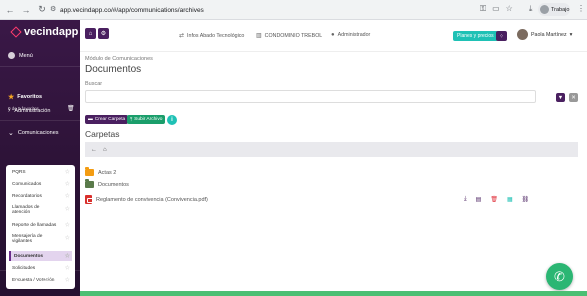 This screenshot has width=587, height=296. I want to click on folder-row: Documentos, so click(107, 183).